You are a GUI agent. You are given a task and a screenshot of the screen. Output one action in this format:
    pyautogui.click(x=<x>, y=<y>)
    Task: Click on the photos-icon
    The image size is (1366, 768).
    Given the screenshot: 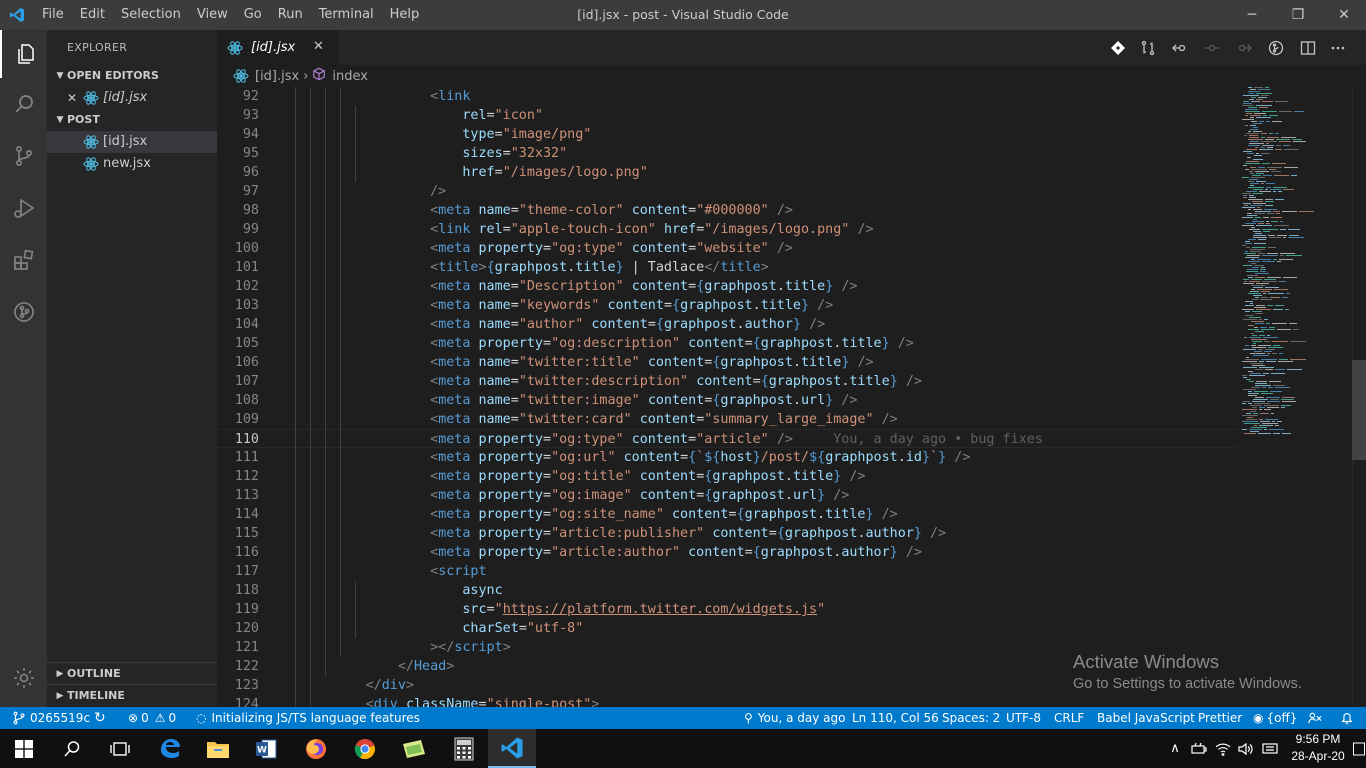 What is the action you would take?
    pyautogui.click(x=414, y=748)
    